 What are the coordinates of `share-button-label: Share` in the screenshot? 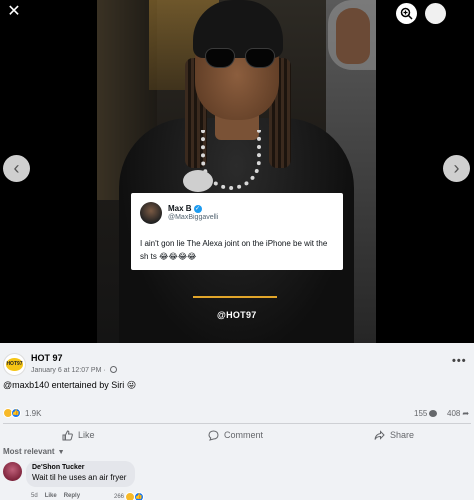 It's located at (402, 435).